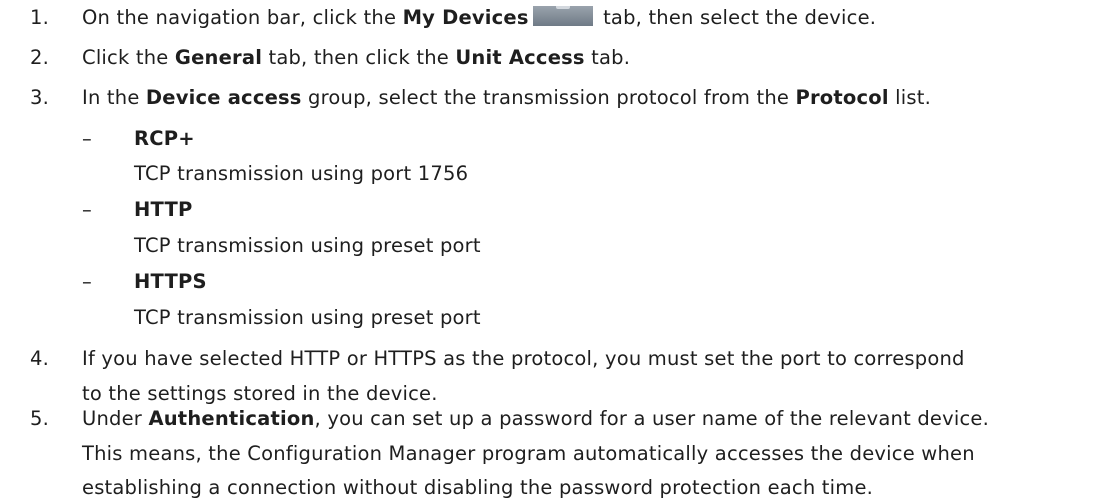  What do you see at coordinates (231, 418) in the screenshot?
I see `authentication-label: Authentication` at bounding box center [231, 418].